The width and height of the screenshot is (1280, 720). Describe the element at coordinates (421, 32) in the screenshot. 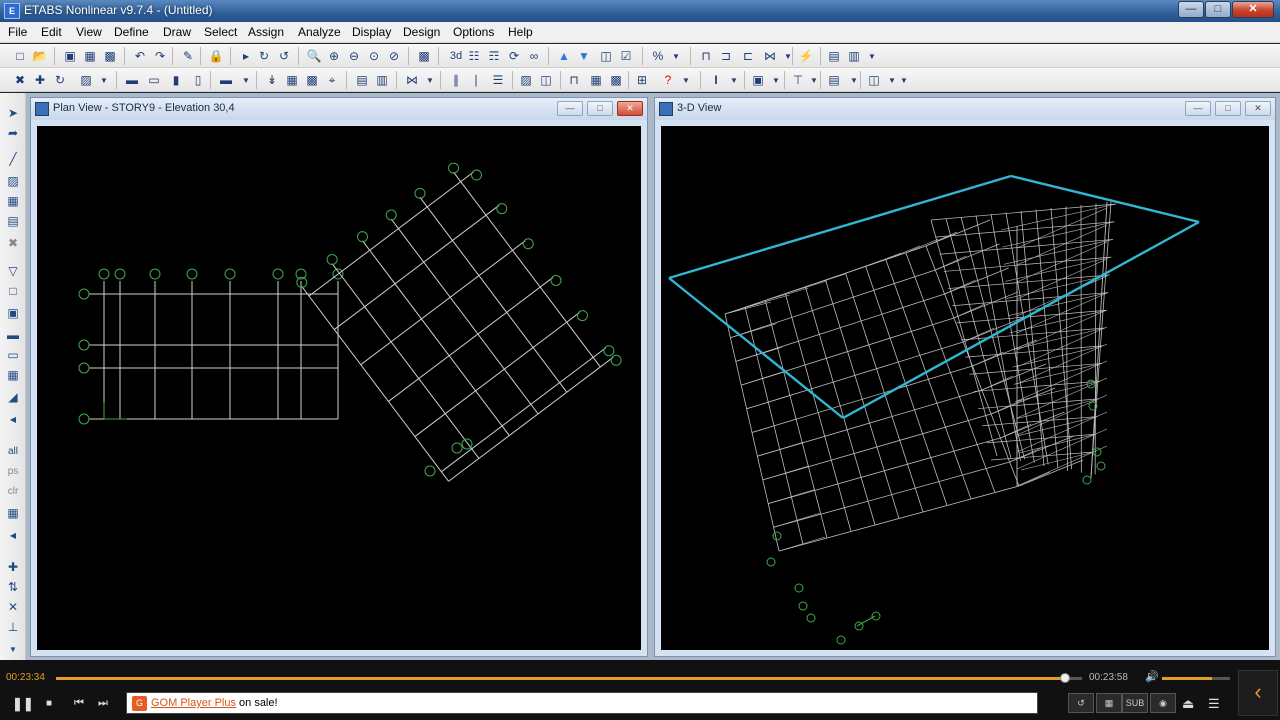

I see `menu-design: Design` at that location.